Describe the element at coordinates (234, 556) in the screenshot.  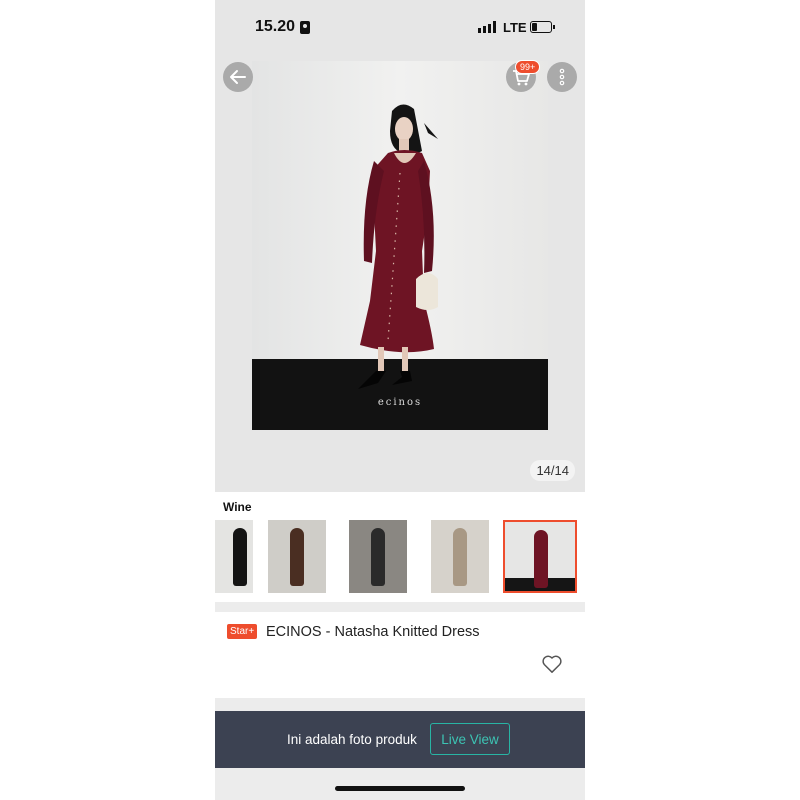
I see `variant-thumb-black` at that location.